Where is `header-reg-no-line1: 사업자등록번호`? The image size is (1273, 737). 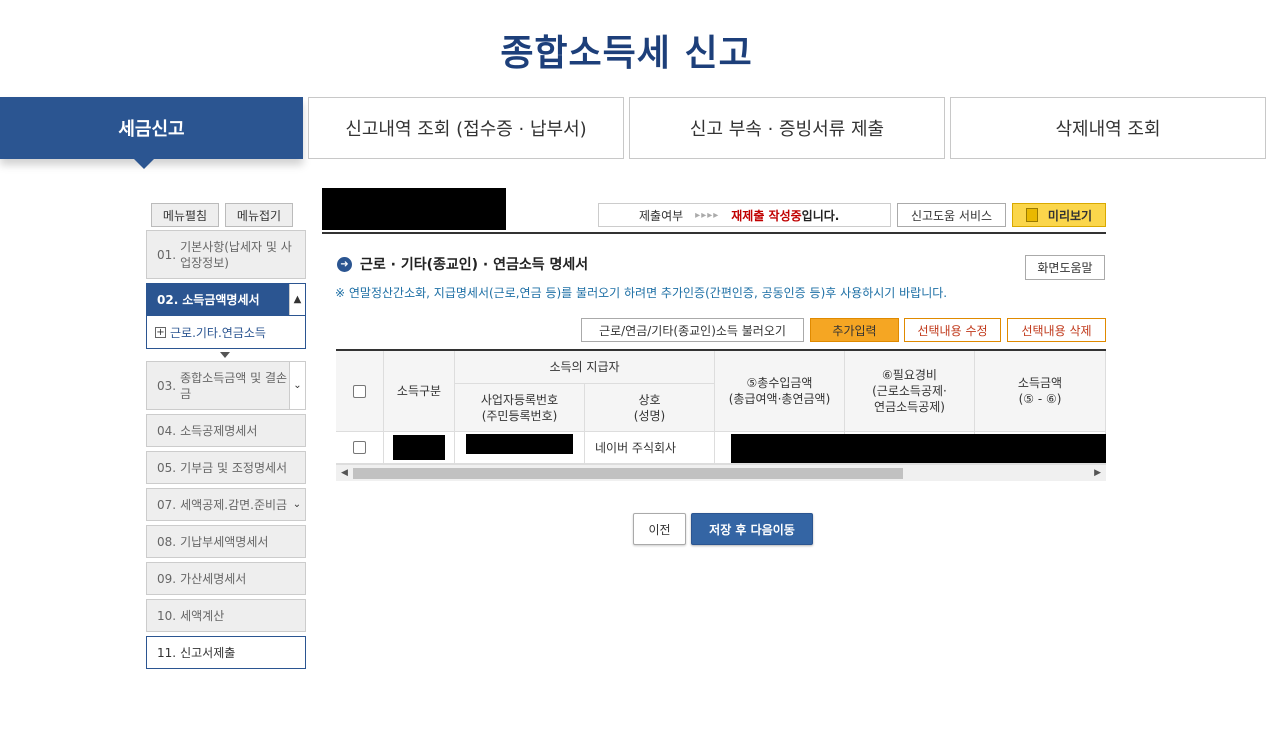 header-reg-no-line1: 사업자등록번호 is located at coordinates (519, 399).